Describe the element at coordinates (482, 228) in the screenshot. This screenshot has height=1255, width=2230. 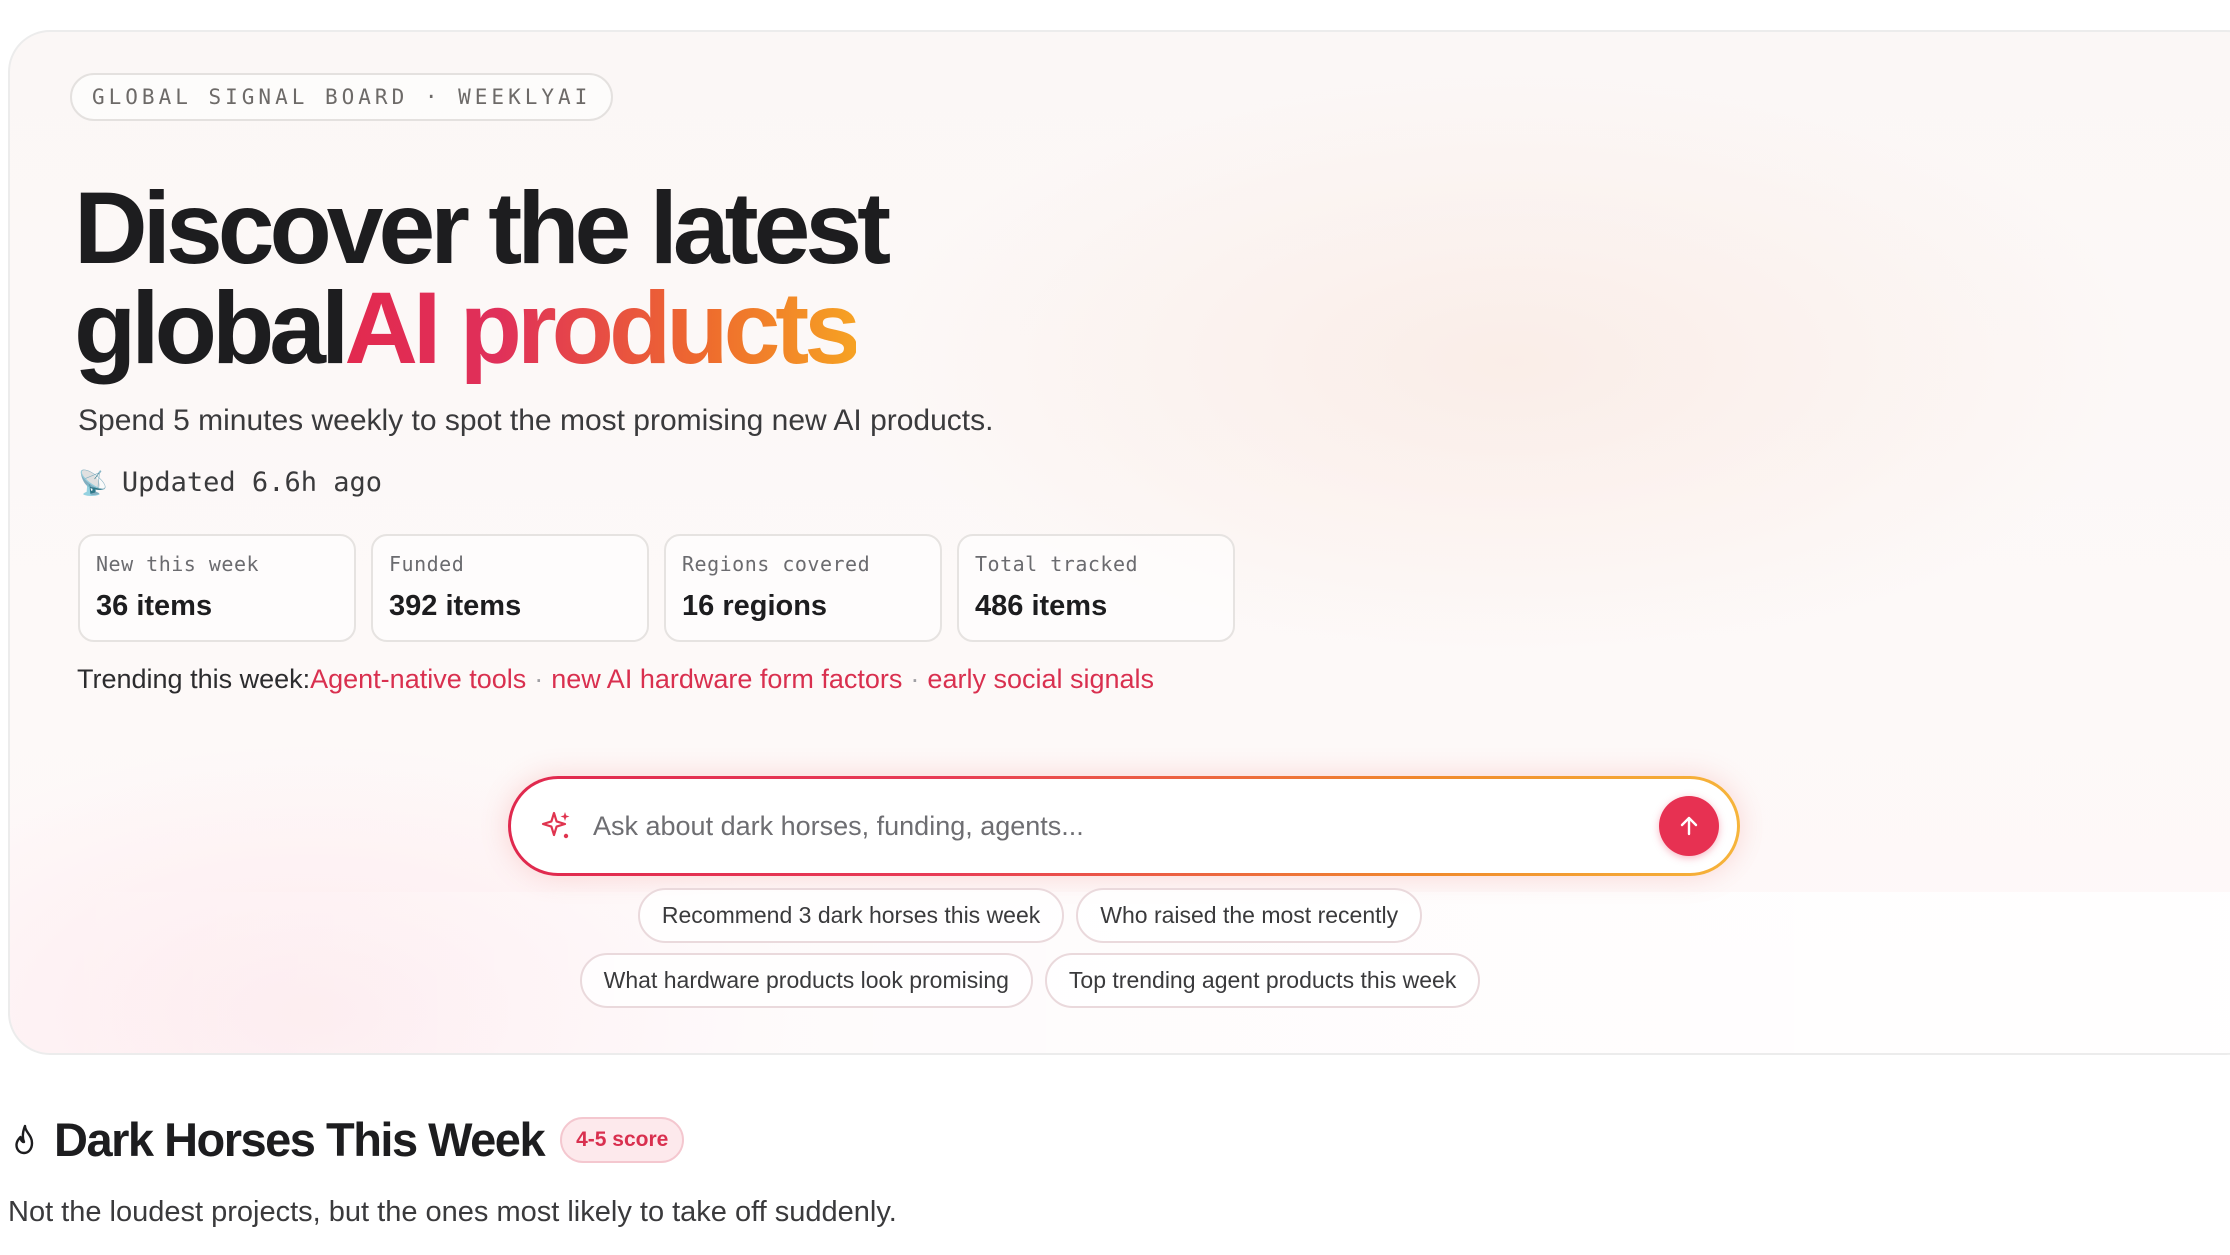
I see `headline-line-1: Discover the latest` at that location.